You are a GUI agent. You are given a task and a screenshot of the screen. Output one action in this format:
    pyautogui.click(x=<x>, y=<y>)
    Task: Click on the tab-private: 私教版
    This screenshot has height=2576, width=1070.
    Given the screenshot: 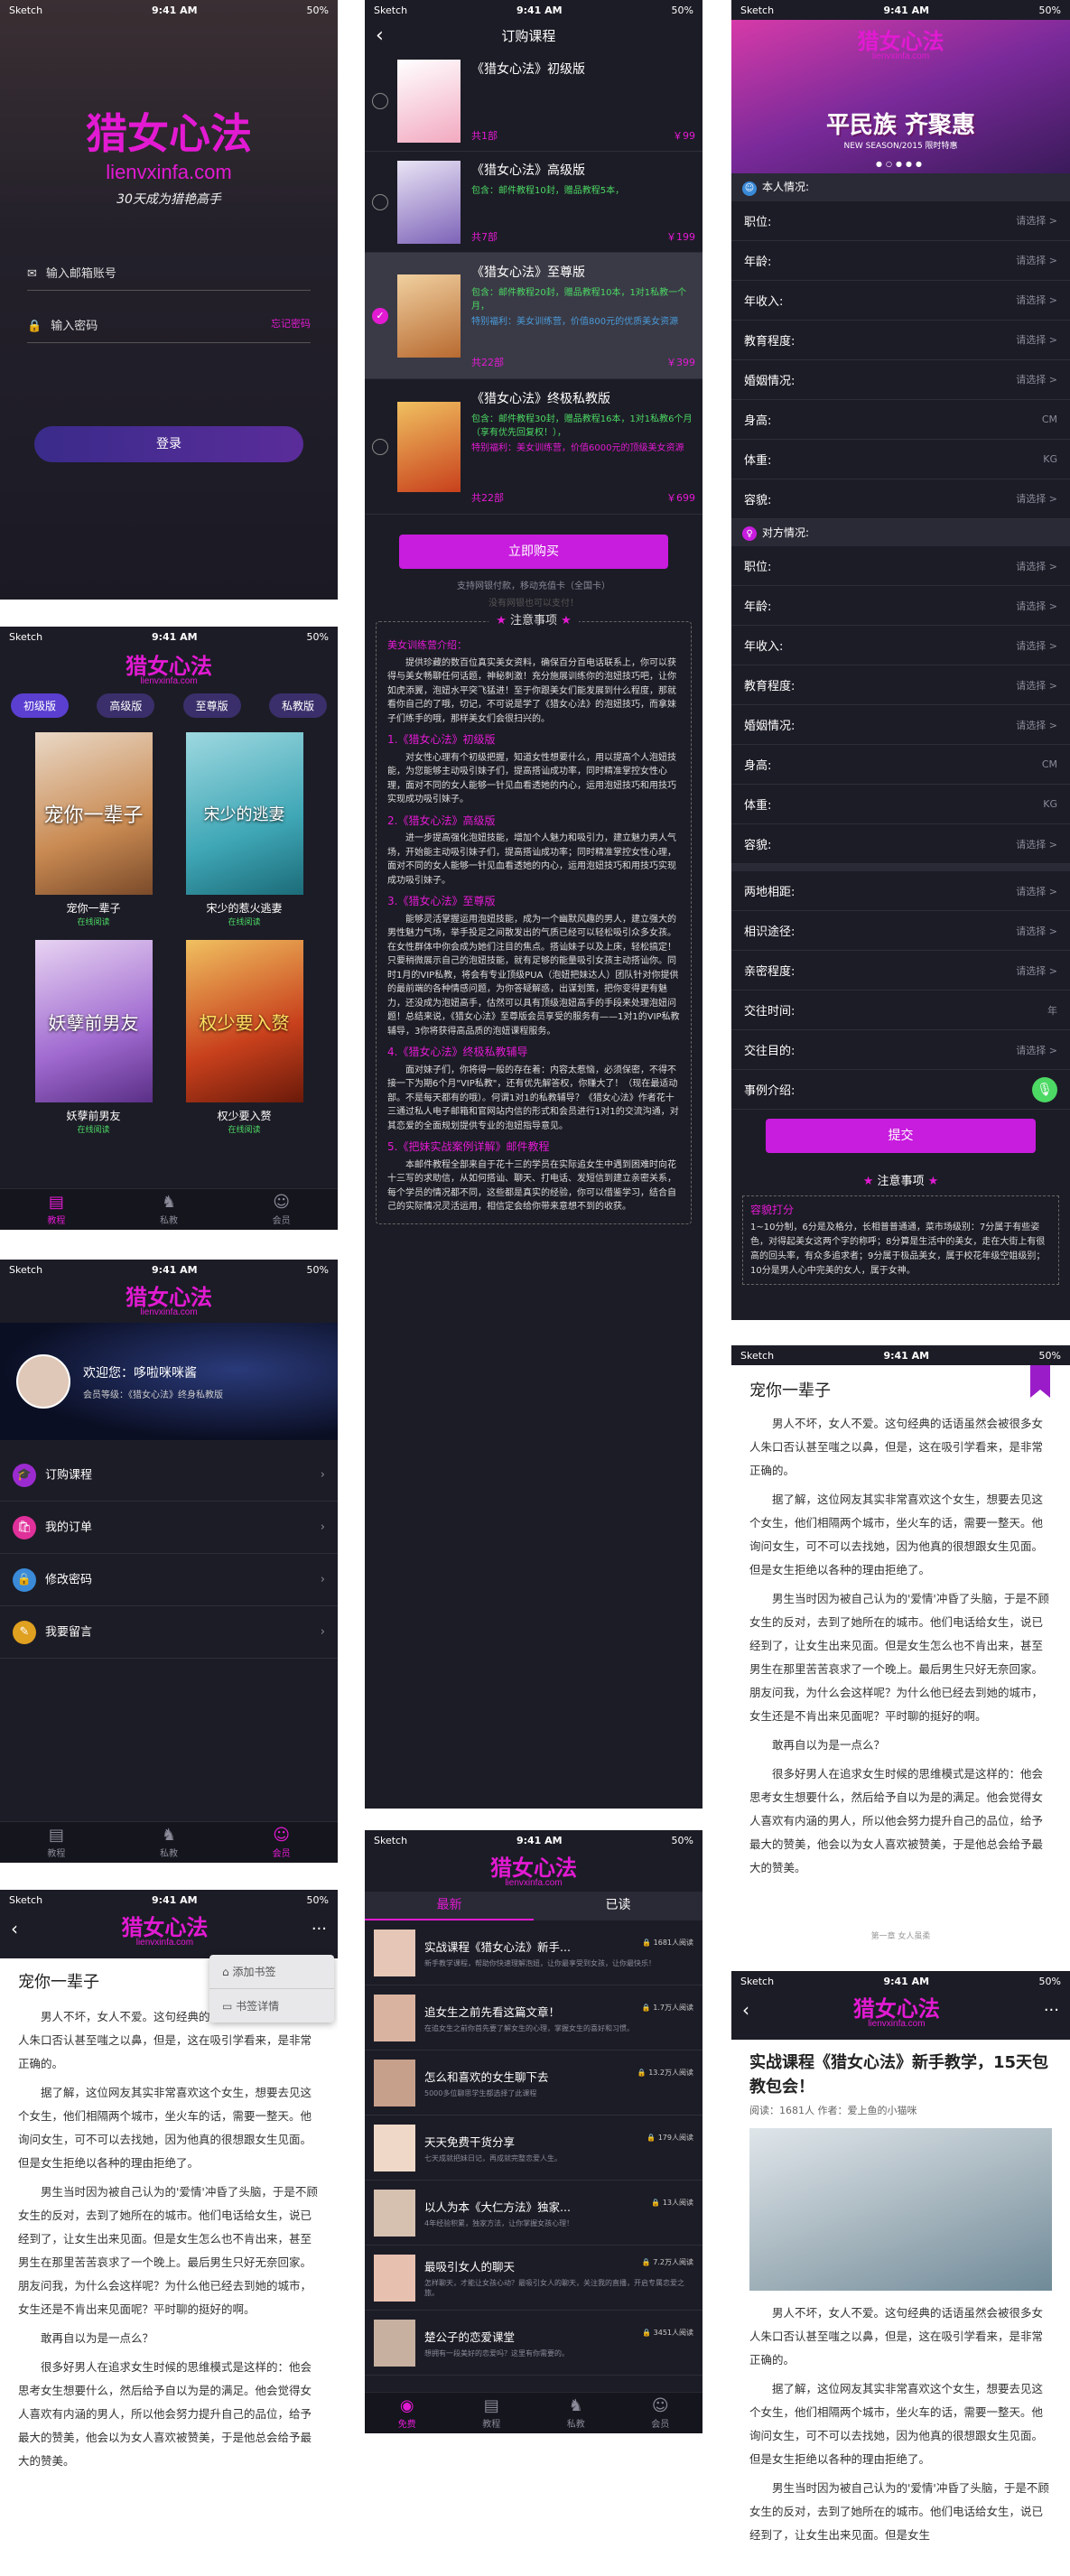 What is the action you would take?
    pyautogui.click(x=297, y=705)
    